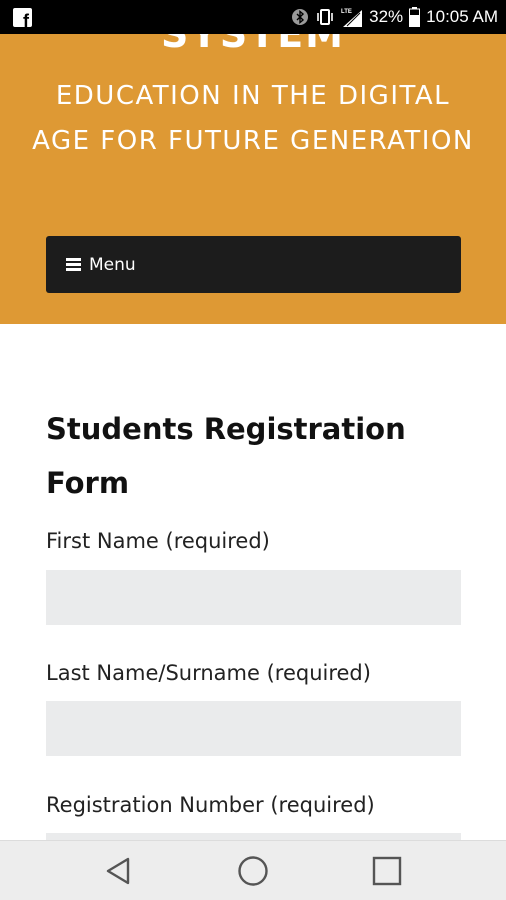  What do you see at coordinates (253, 597) in the screenshot?
I see `first-name-input` at bounding box center [253, 597].